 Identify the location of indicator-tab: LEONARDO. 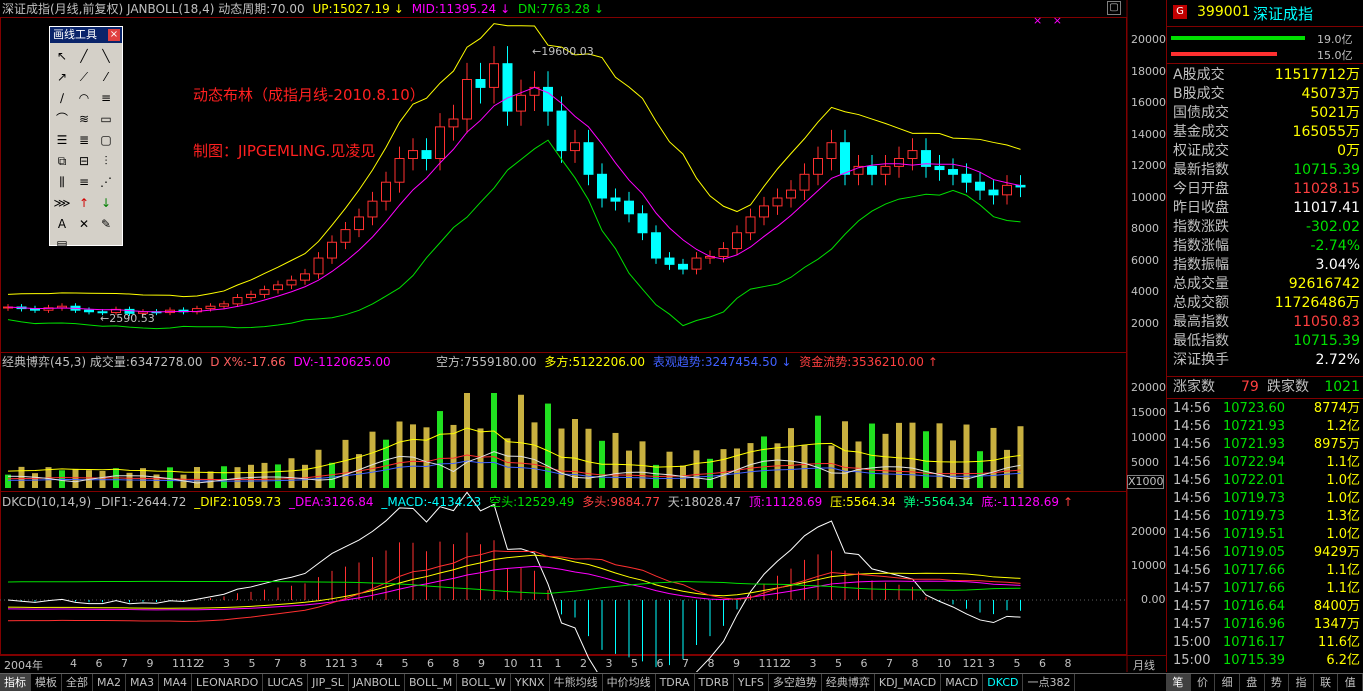
(228, 682).